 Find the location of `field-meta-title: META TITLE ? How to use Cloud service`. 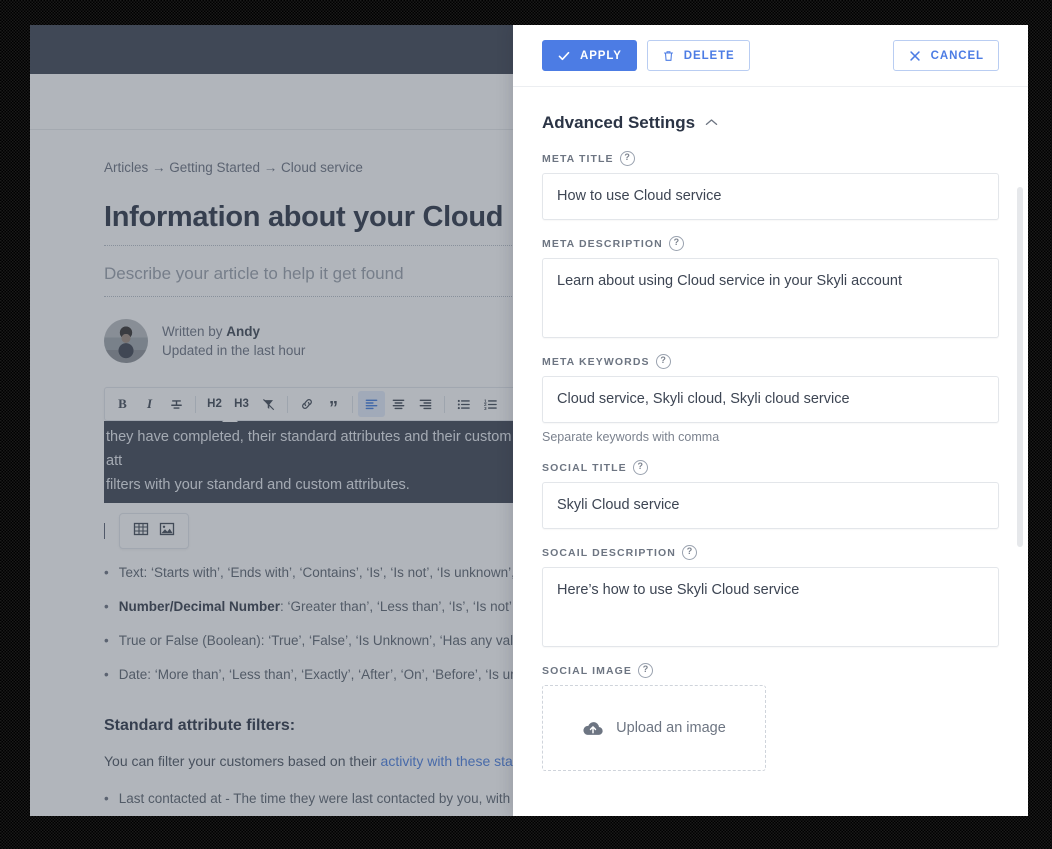

field-meta-title: META TITLE ? How to use Cloud service is located at coordinates (770, 185).